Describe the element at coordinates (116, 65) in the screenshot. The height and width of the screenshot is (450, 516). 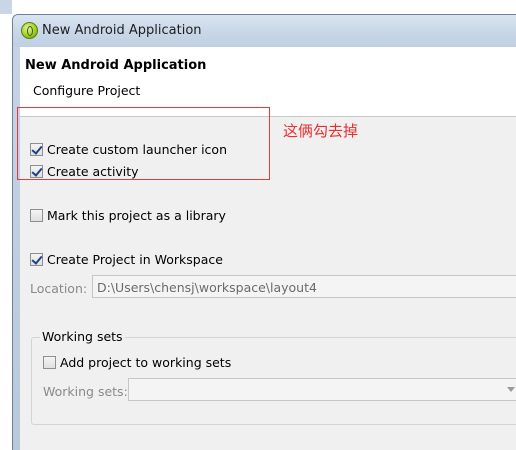
I see `wizard-title: New Android Application` at that location.